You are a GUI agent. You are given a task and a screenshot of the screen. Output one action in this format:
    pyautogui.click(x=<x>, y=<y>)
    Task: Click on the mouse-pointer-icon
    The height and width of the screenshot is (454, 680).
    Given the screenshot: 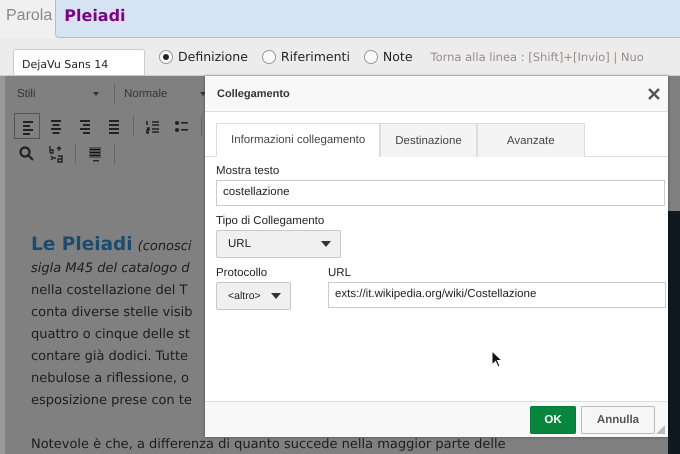 What is the action you would take?
    pyautogui.click(x=497, y=359)
    